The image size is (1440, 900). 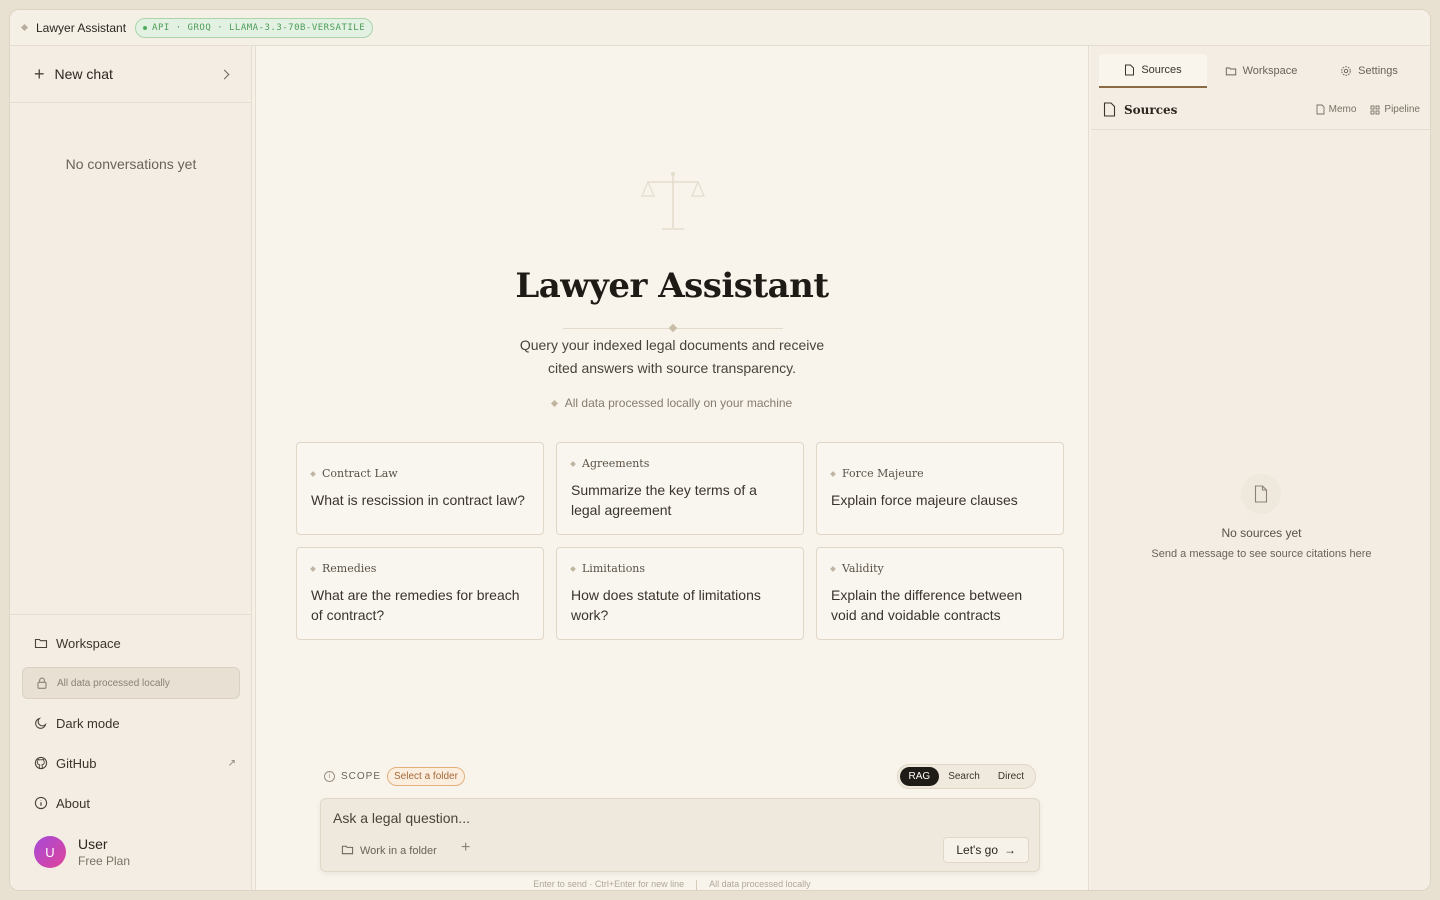 I want to click on card-category-label: Contract Law, so click(x=360, y=473).